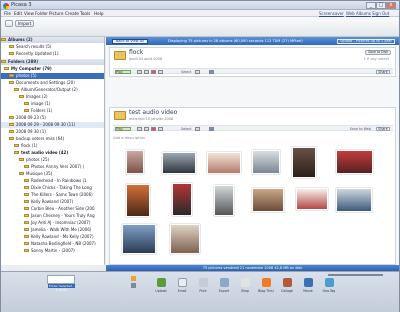  I want to click on folder-title: test audio video, so click(153, 112).